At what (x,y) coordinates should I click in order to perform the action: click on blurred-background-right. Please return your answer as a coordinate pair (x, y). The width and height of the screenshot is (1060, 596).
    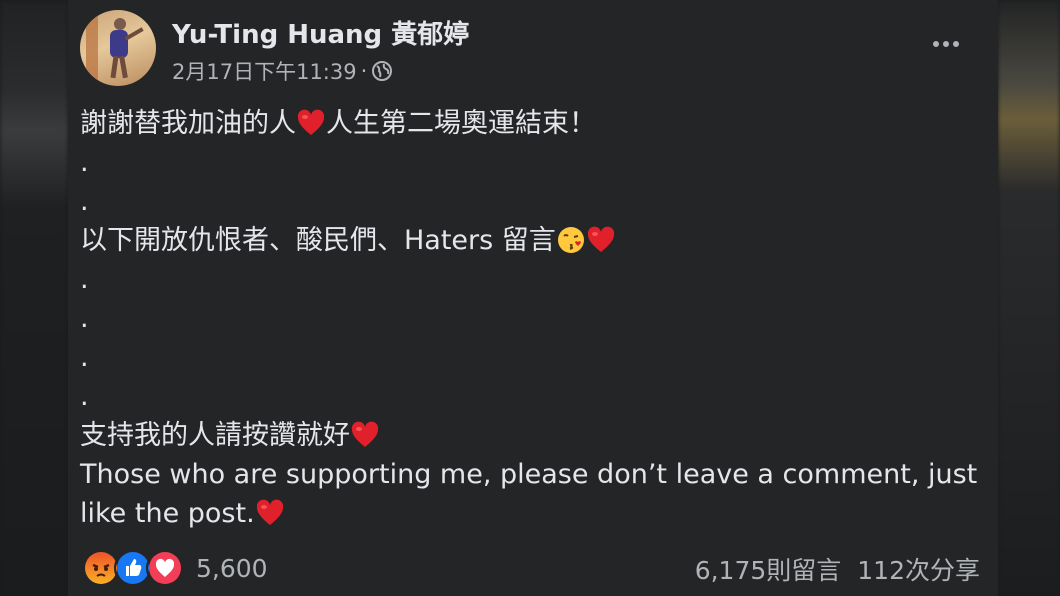
    Looking at the image, I should click on (1029, 298).